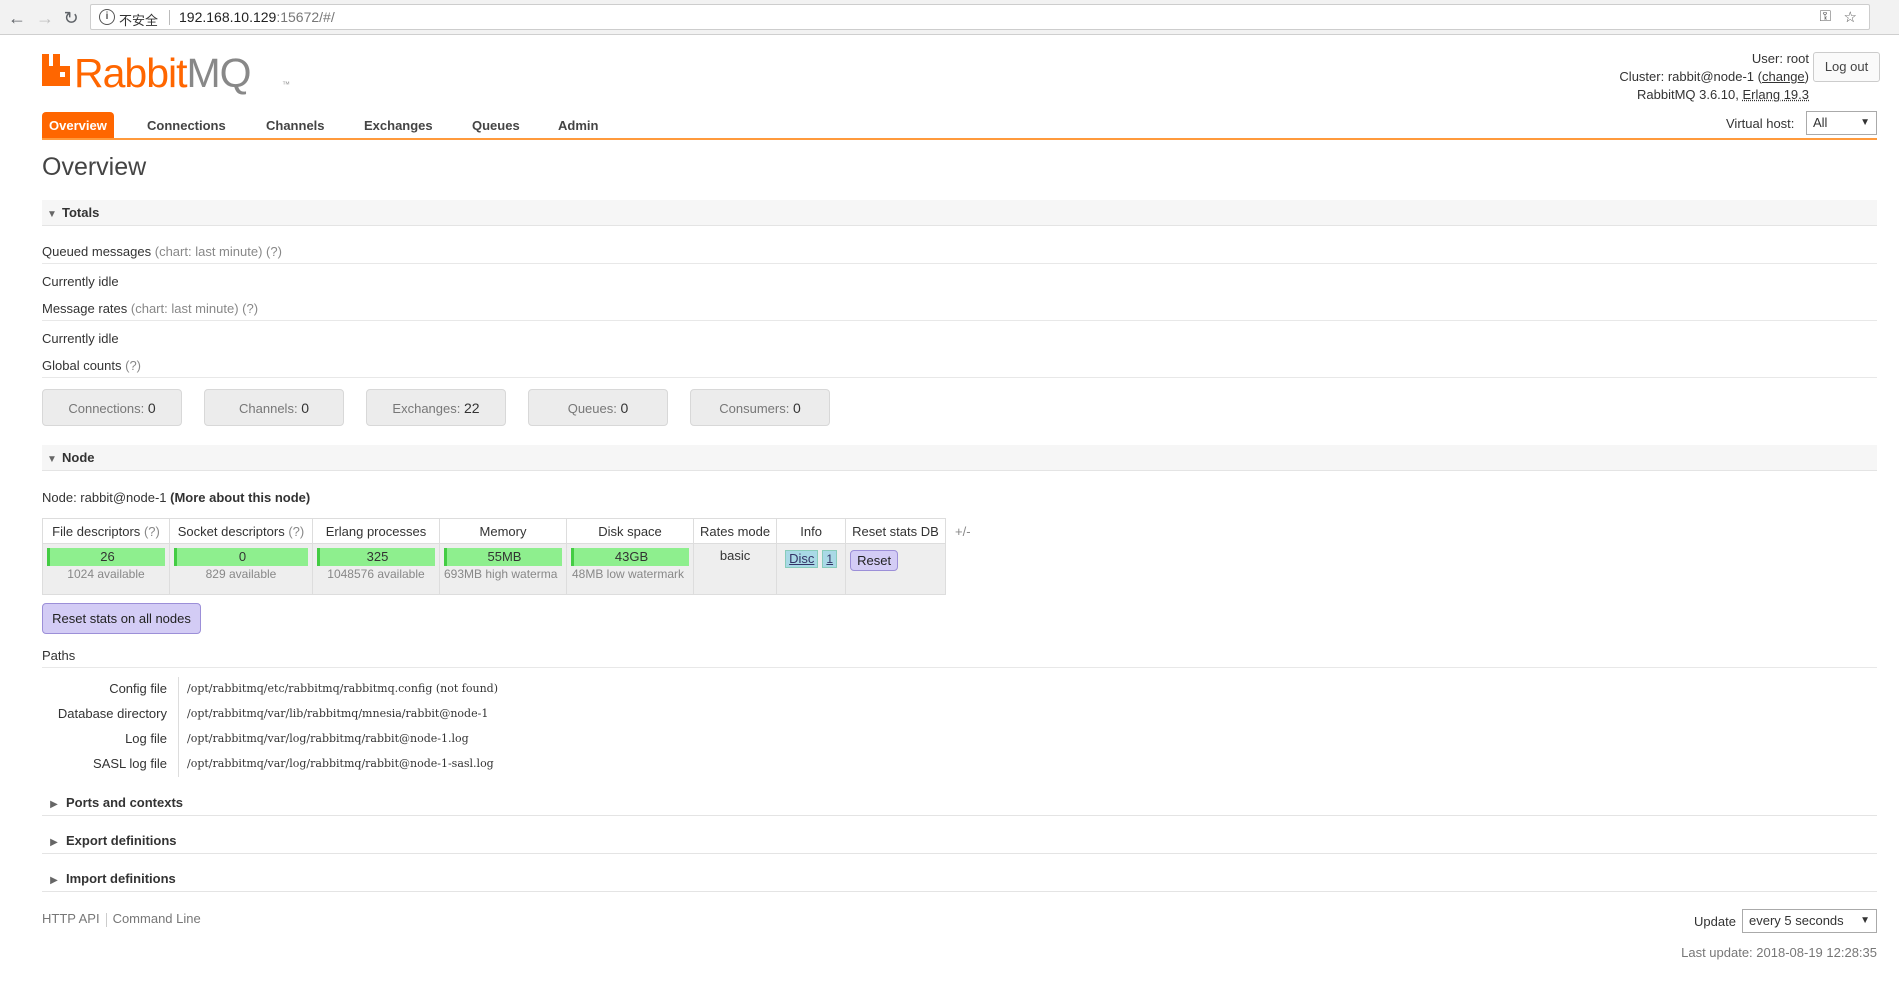 This screenshot has width=1899, height=998. What do you see at coordinates (1783, 76) in the screenshot?
I see `change-cluster-link: change` at bounding box center [1783, 76].